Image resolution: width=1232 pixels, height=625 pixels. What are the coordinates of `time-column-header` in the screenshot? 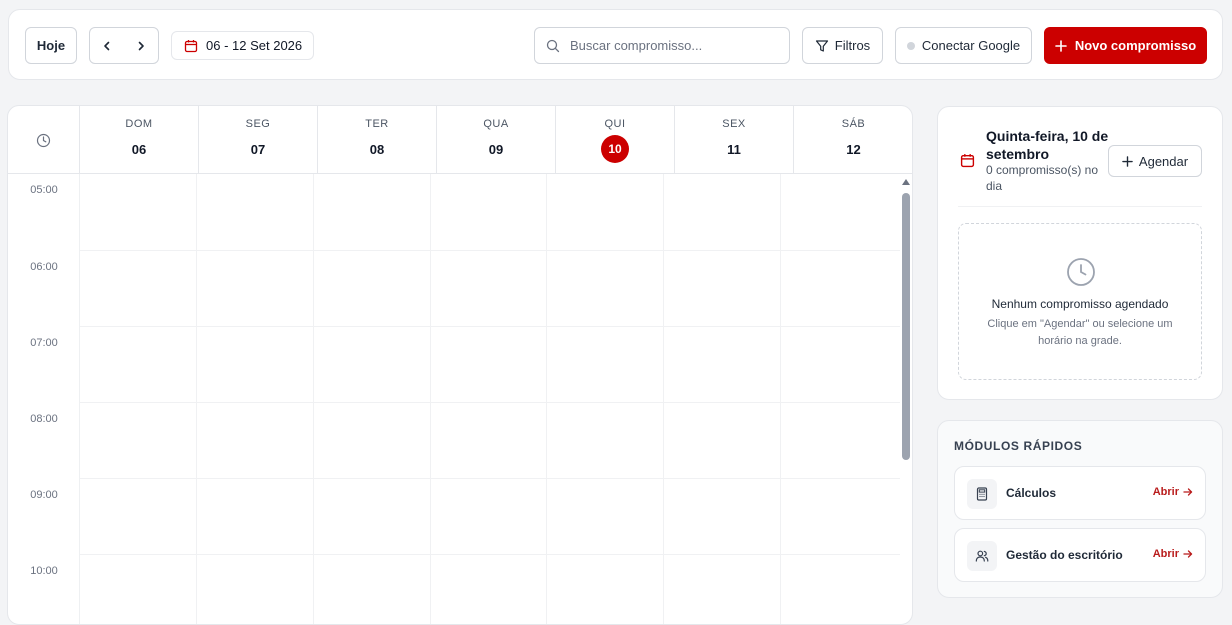 It's located at (44, 140).